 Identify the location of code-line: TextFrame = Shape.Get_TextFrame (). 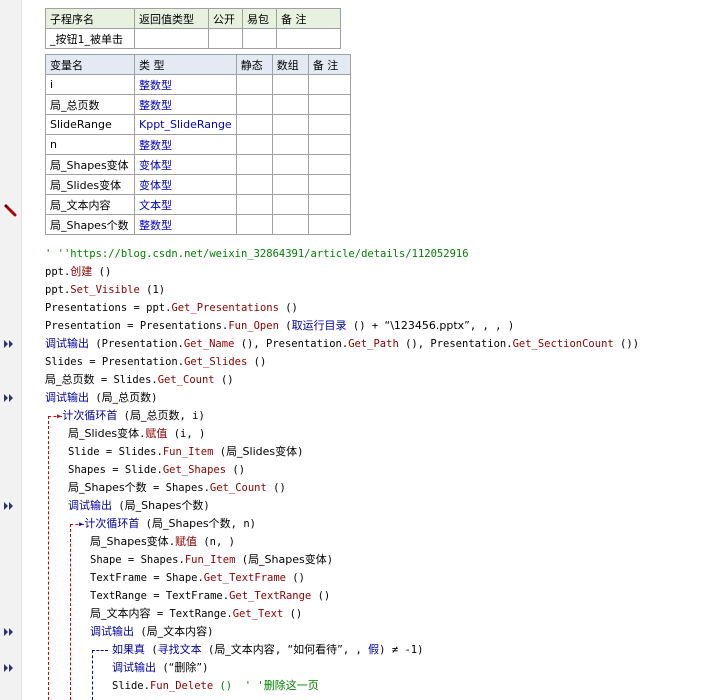
(197, 578).